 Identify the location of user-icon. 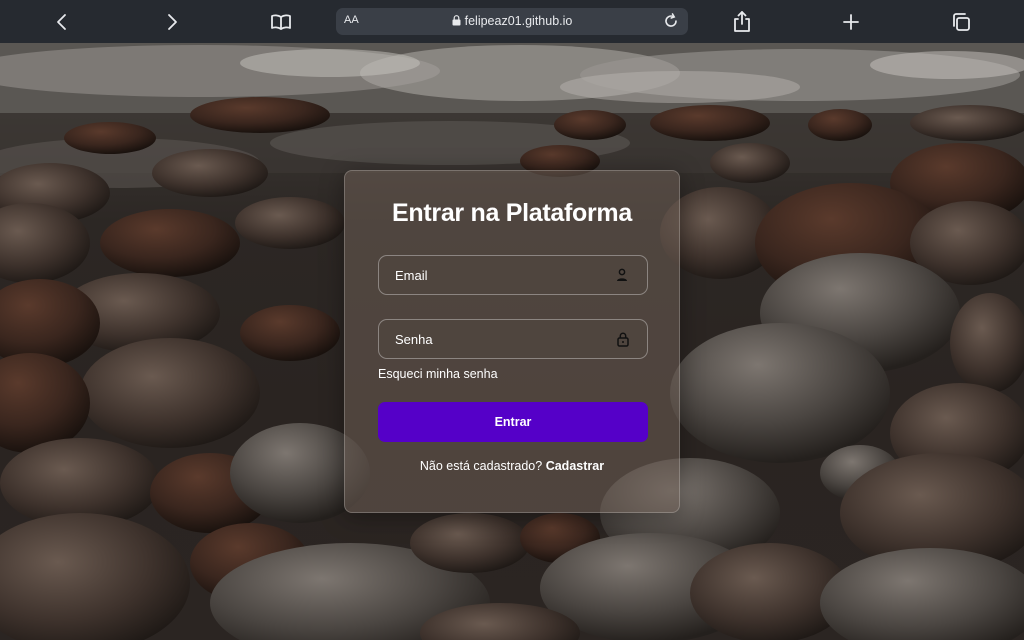
(622, 277).